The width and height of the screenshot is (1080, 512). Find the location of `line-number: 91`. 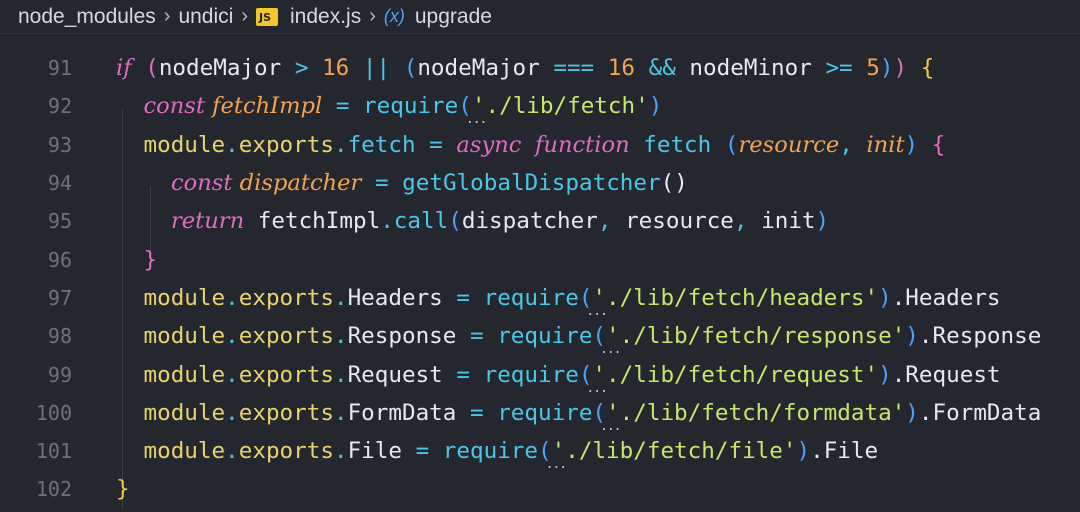

line-number: 91 is located at coordinates (59, 68).